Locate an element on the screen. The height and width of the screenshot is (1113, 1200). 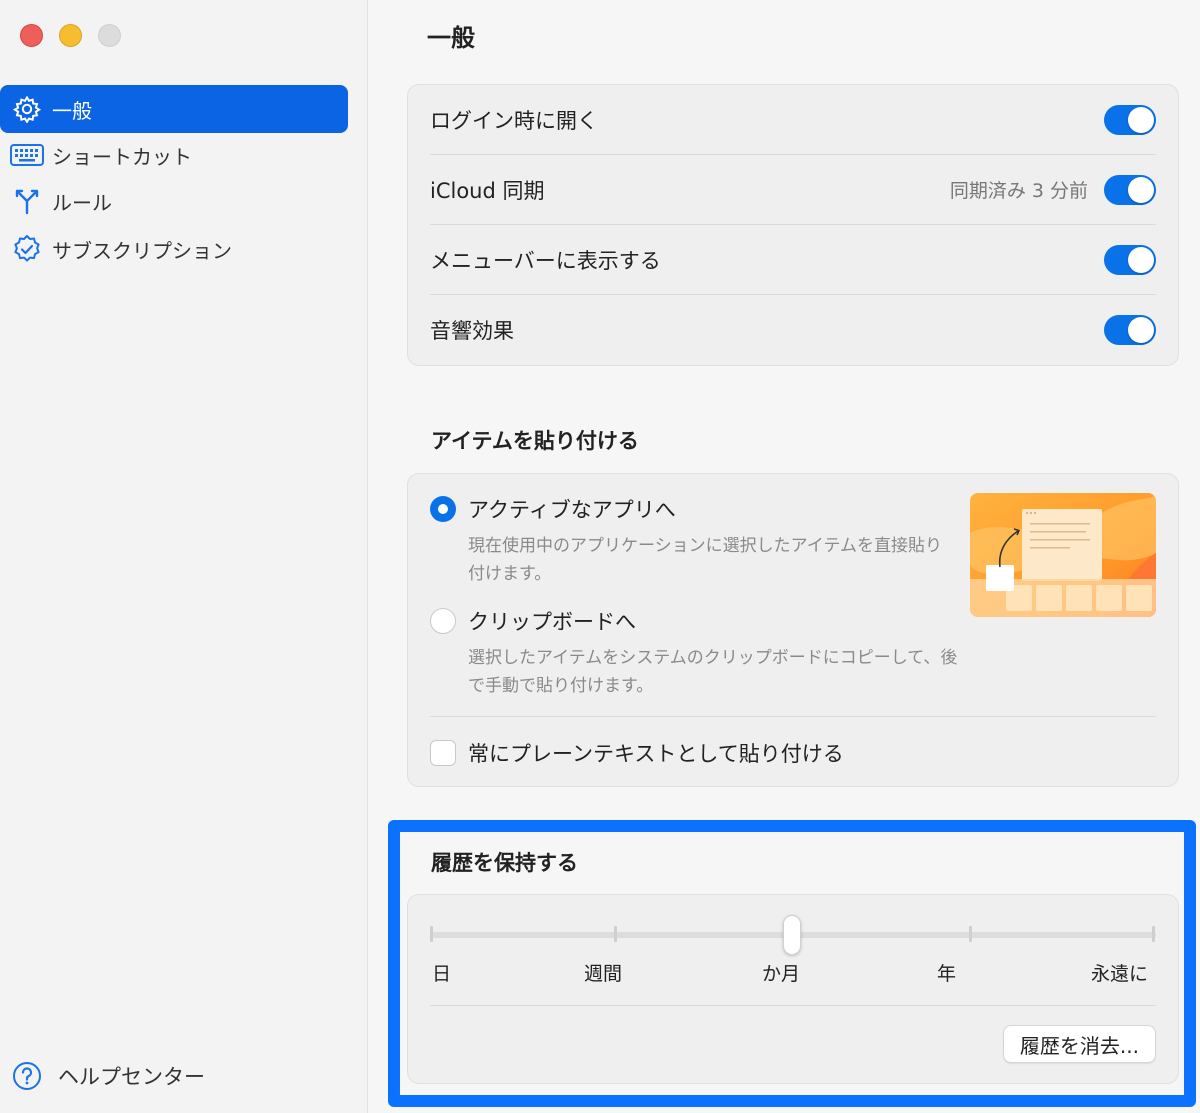
sidebar-item-shortcuts: ショートカット is located at coordinates (174, 155).